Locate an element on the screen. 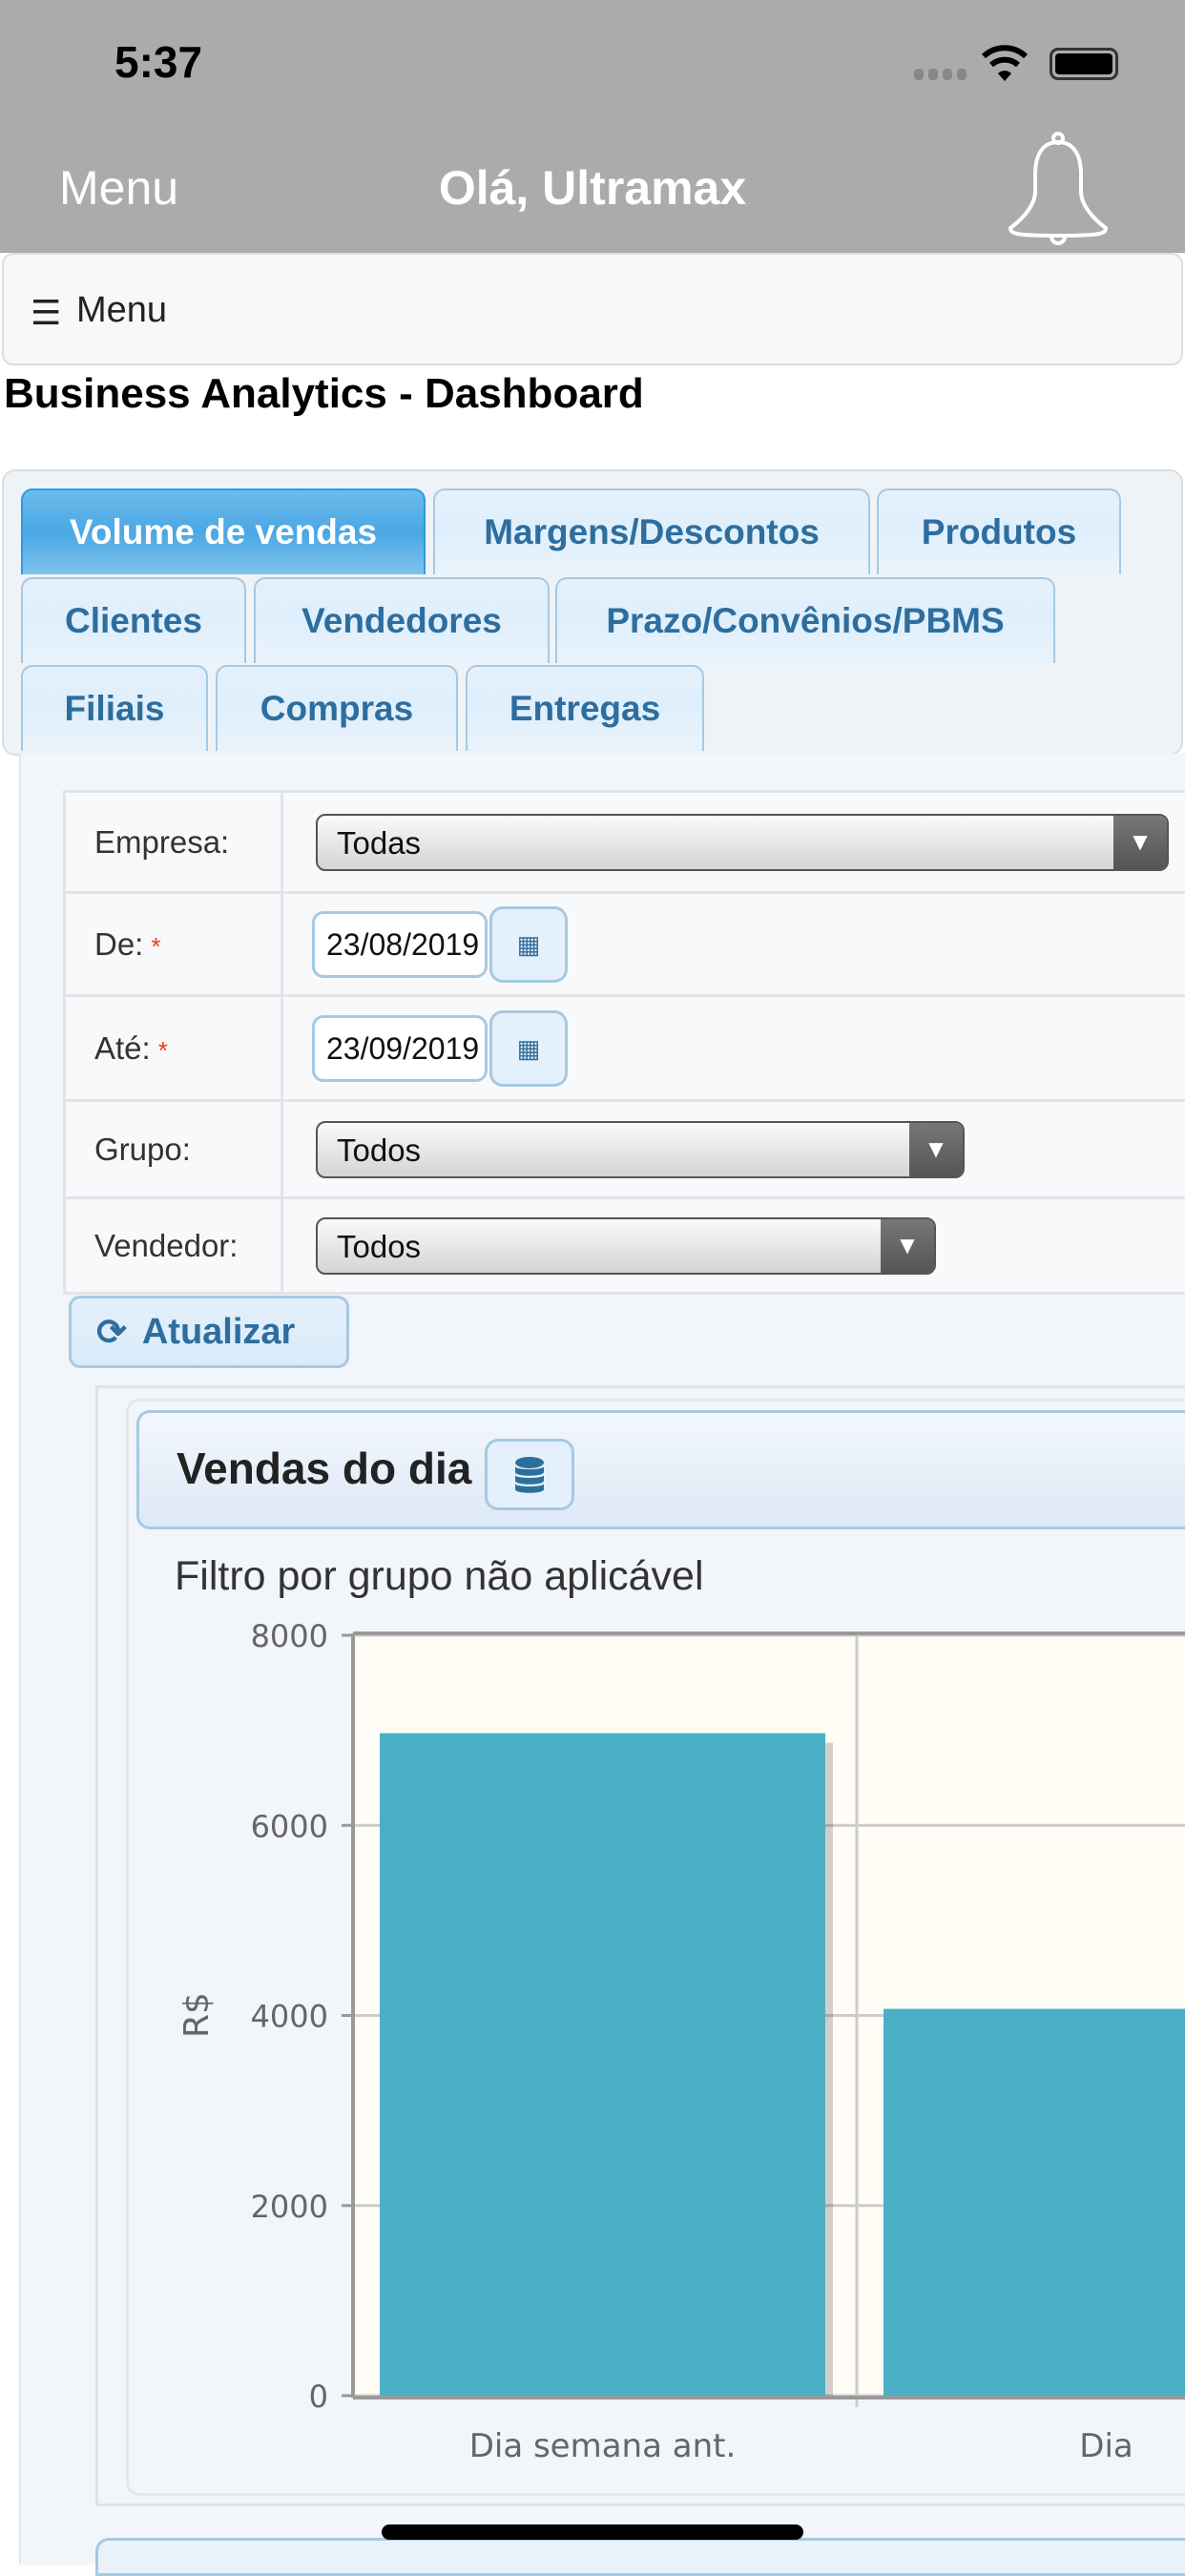  empresa-select: Todas ▼ is located at coordinates (743, 842).